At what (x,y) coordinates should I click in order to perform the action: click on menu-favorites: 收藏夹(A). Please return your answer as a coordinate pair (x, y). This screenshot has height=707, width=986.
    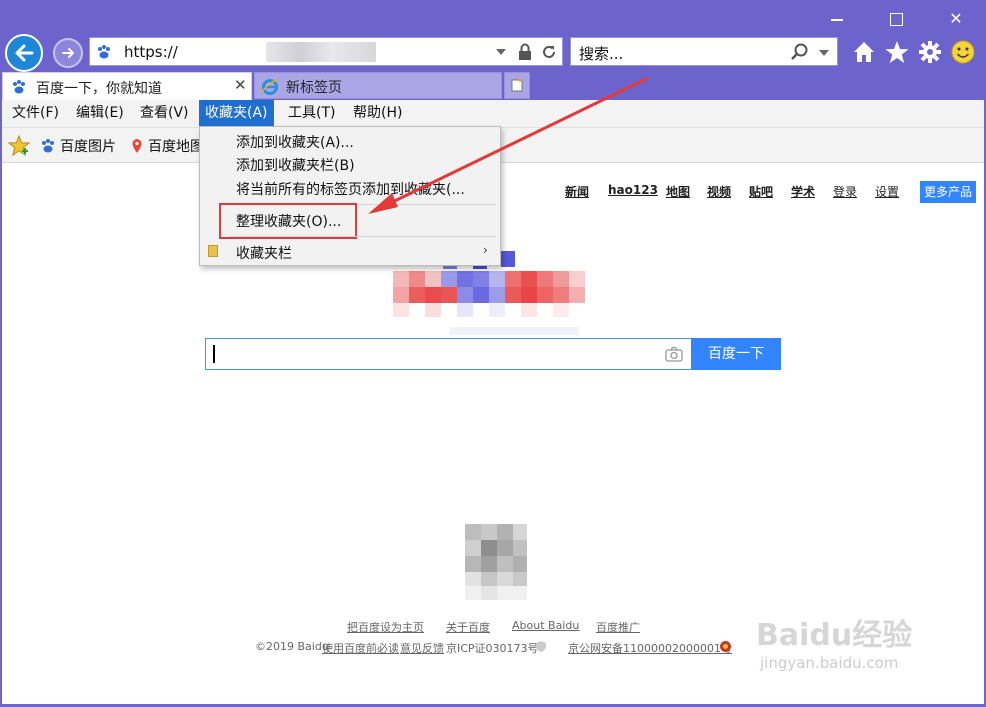
    Looking at the image, I should click on (236, 113).